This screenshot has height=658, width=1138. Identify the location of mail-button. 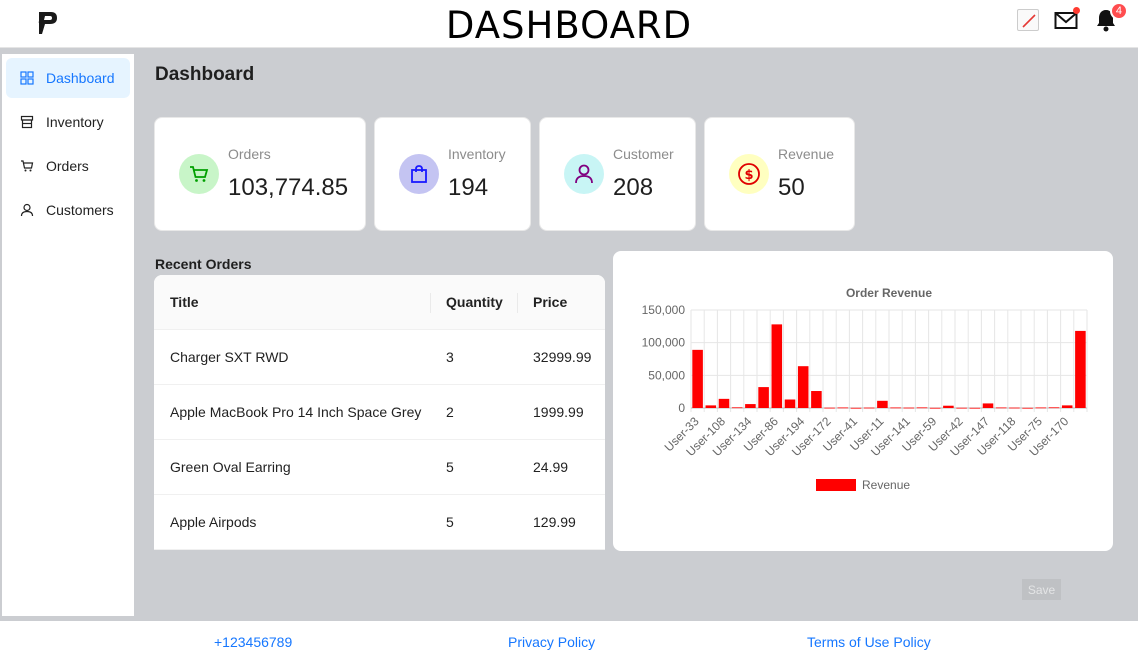
(1067, 19).